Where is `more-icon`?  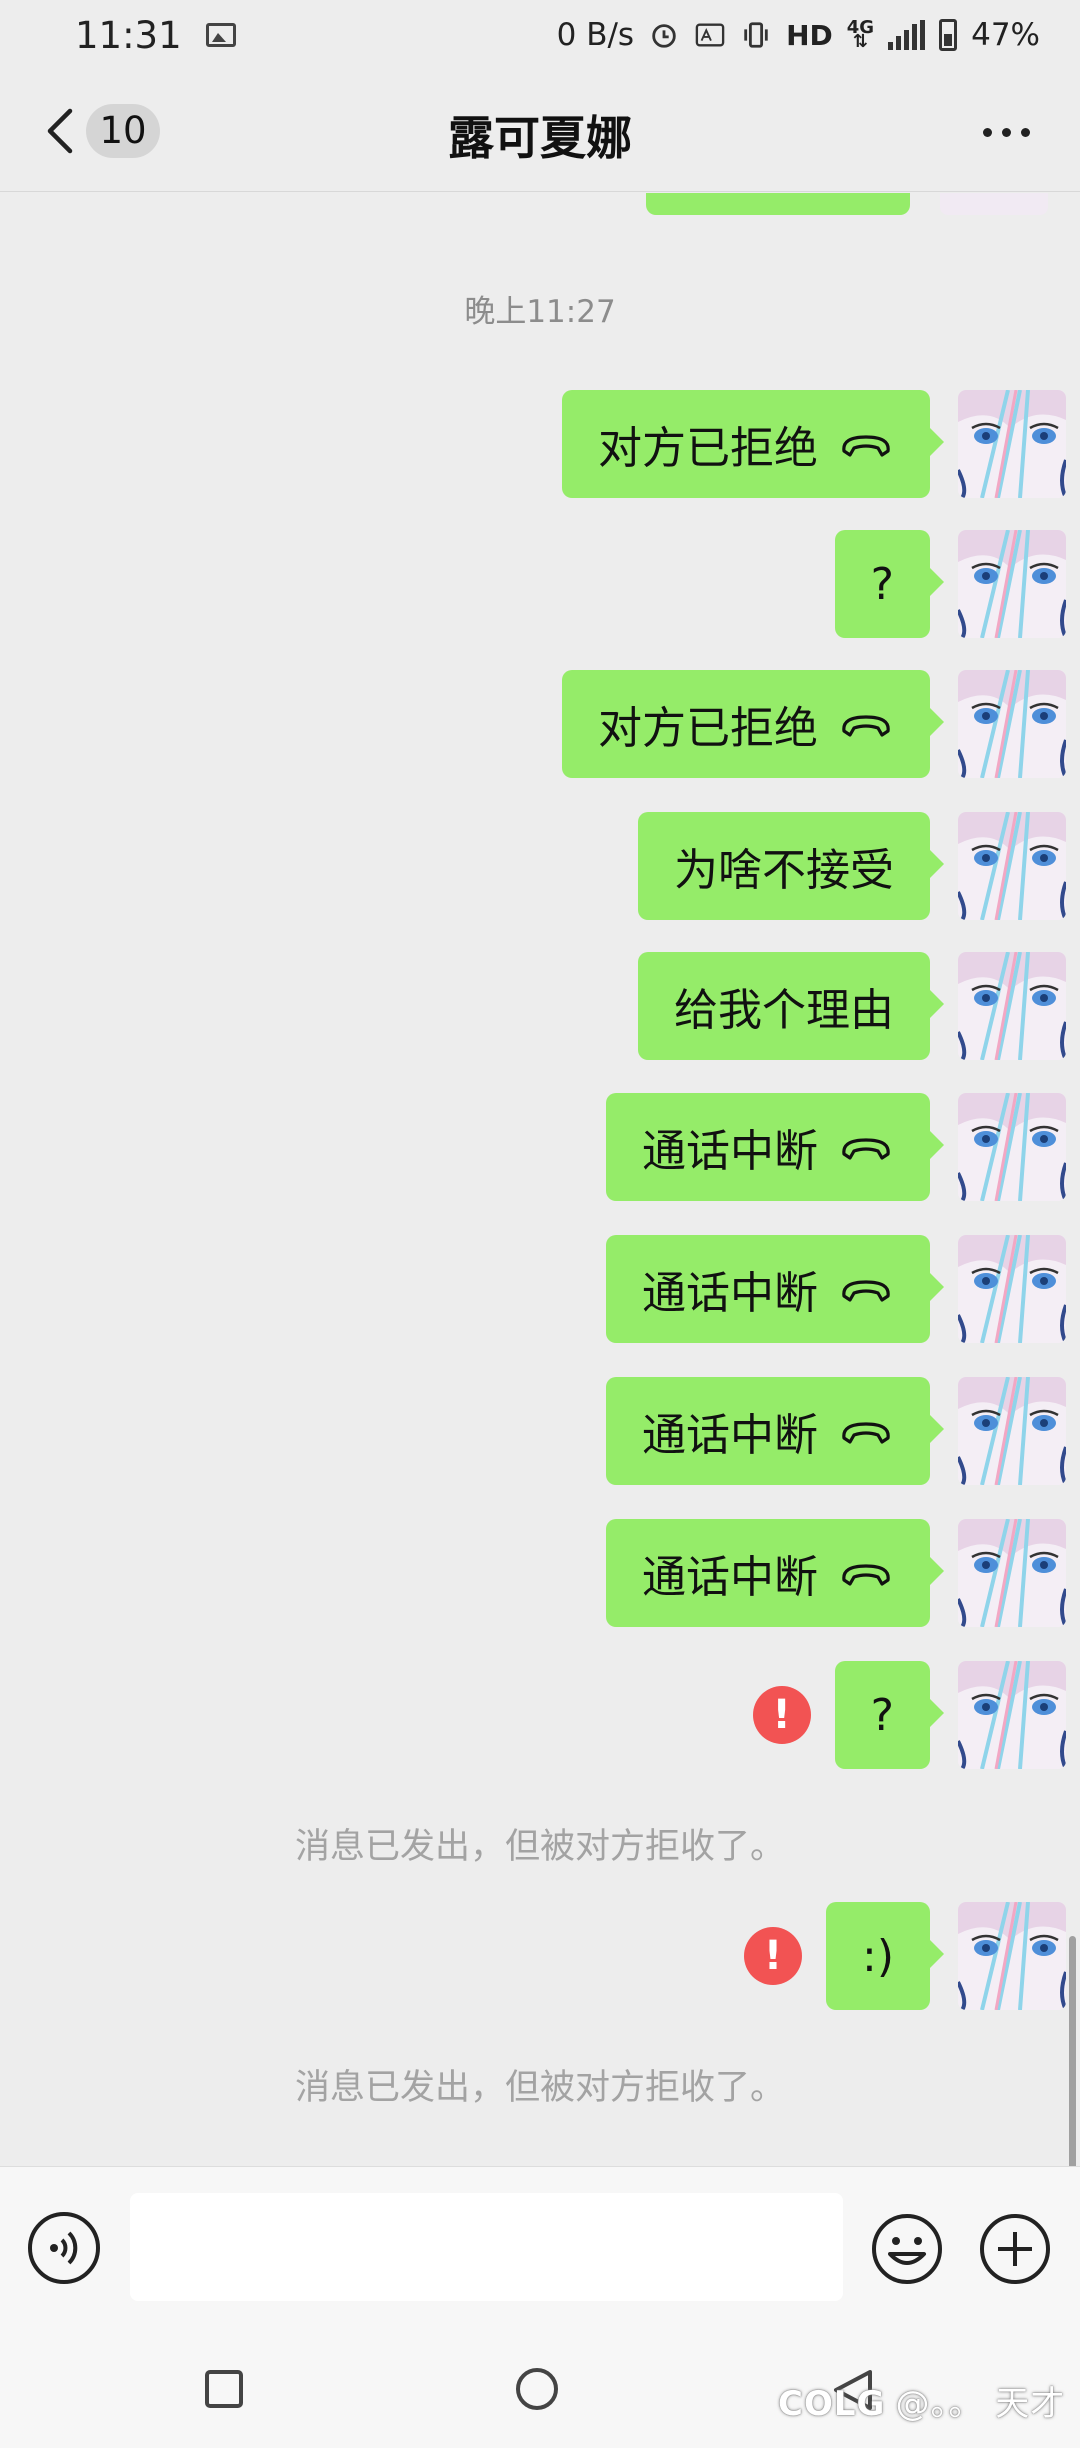 more-icon is located at coordinates (1006, 132).